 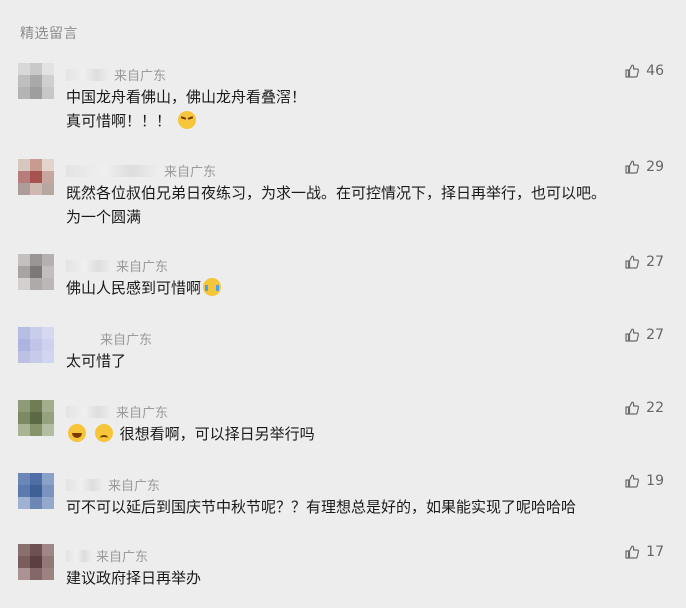 I want to click on like-count: 17, so click(x=655, y=552).